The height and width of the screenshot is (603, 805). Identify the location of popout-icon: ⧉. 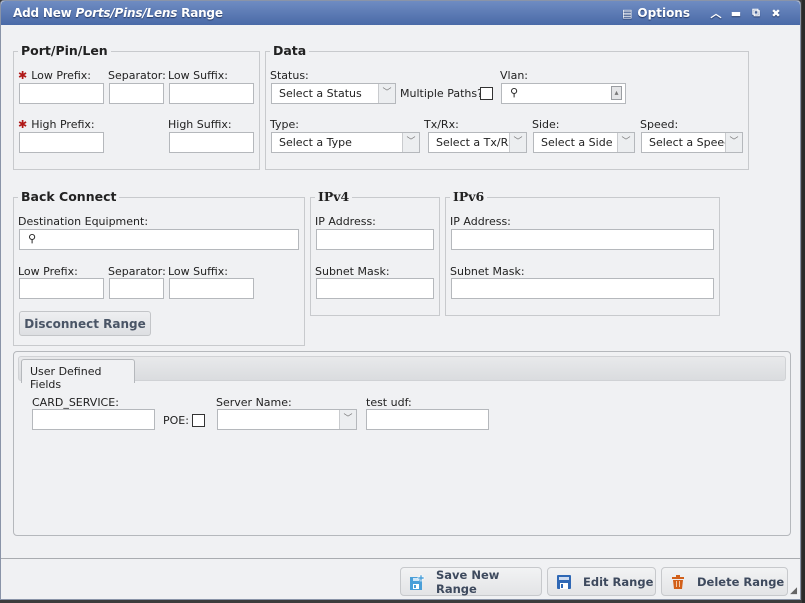
(756, 13).